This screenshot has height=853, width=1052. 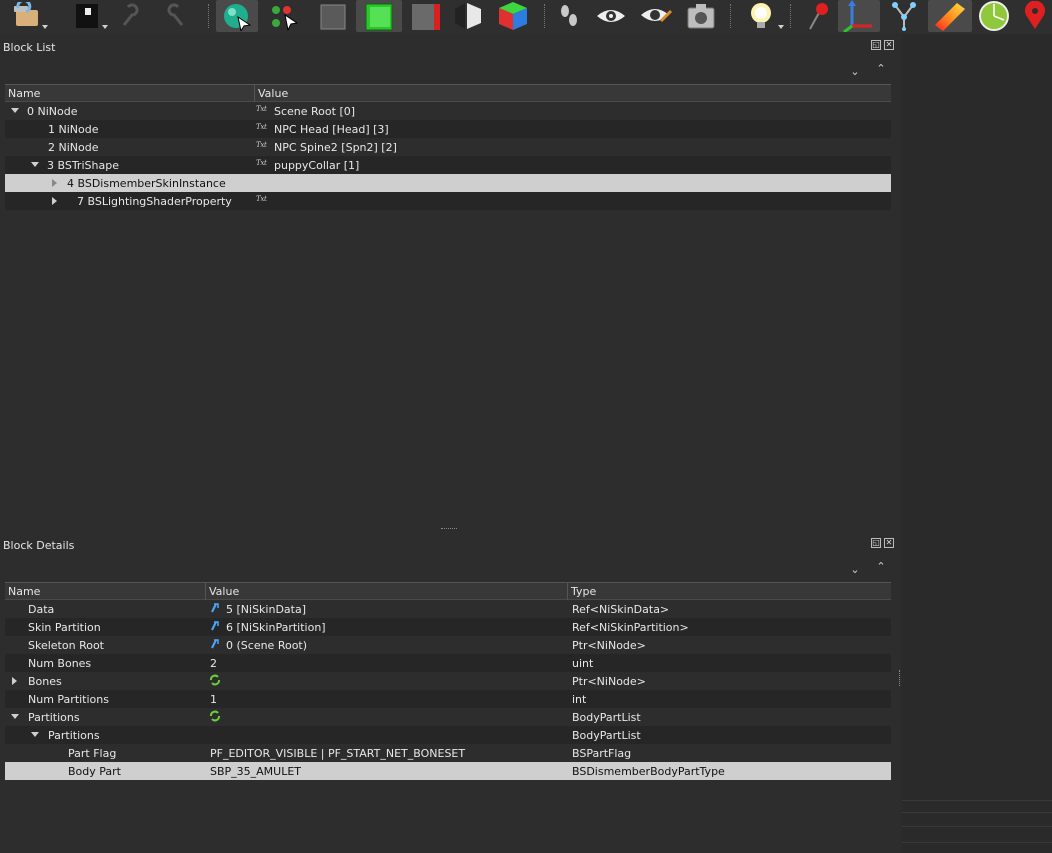 What do you see at coordinates (39, 545) in the screenshot?
I see `block-details-title: Block Details` at bounding box center [39, 545].